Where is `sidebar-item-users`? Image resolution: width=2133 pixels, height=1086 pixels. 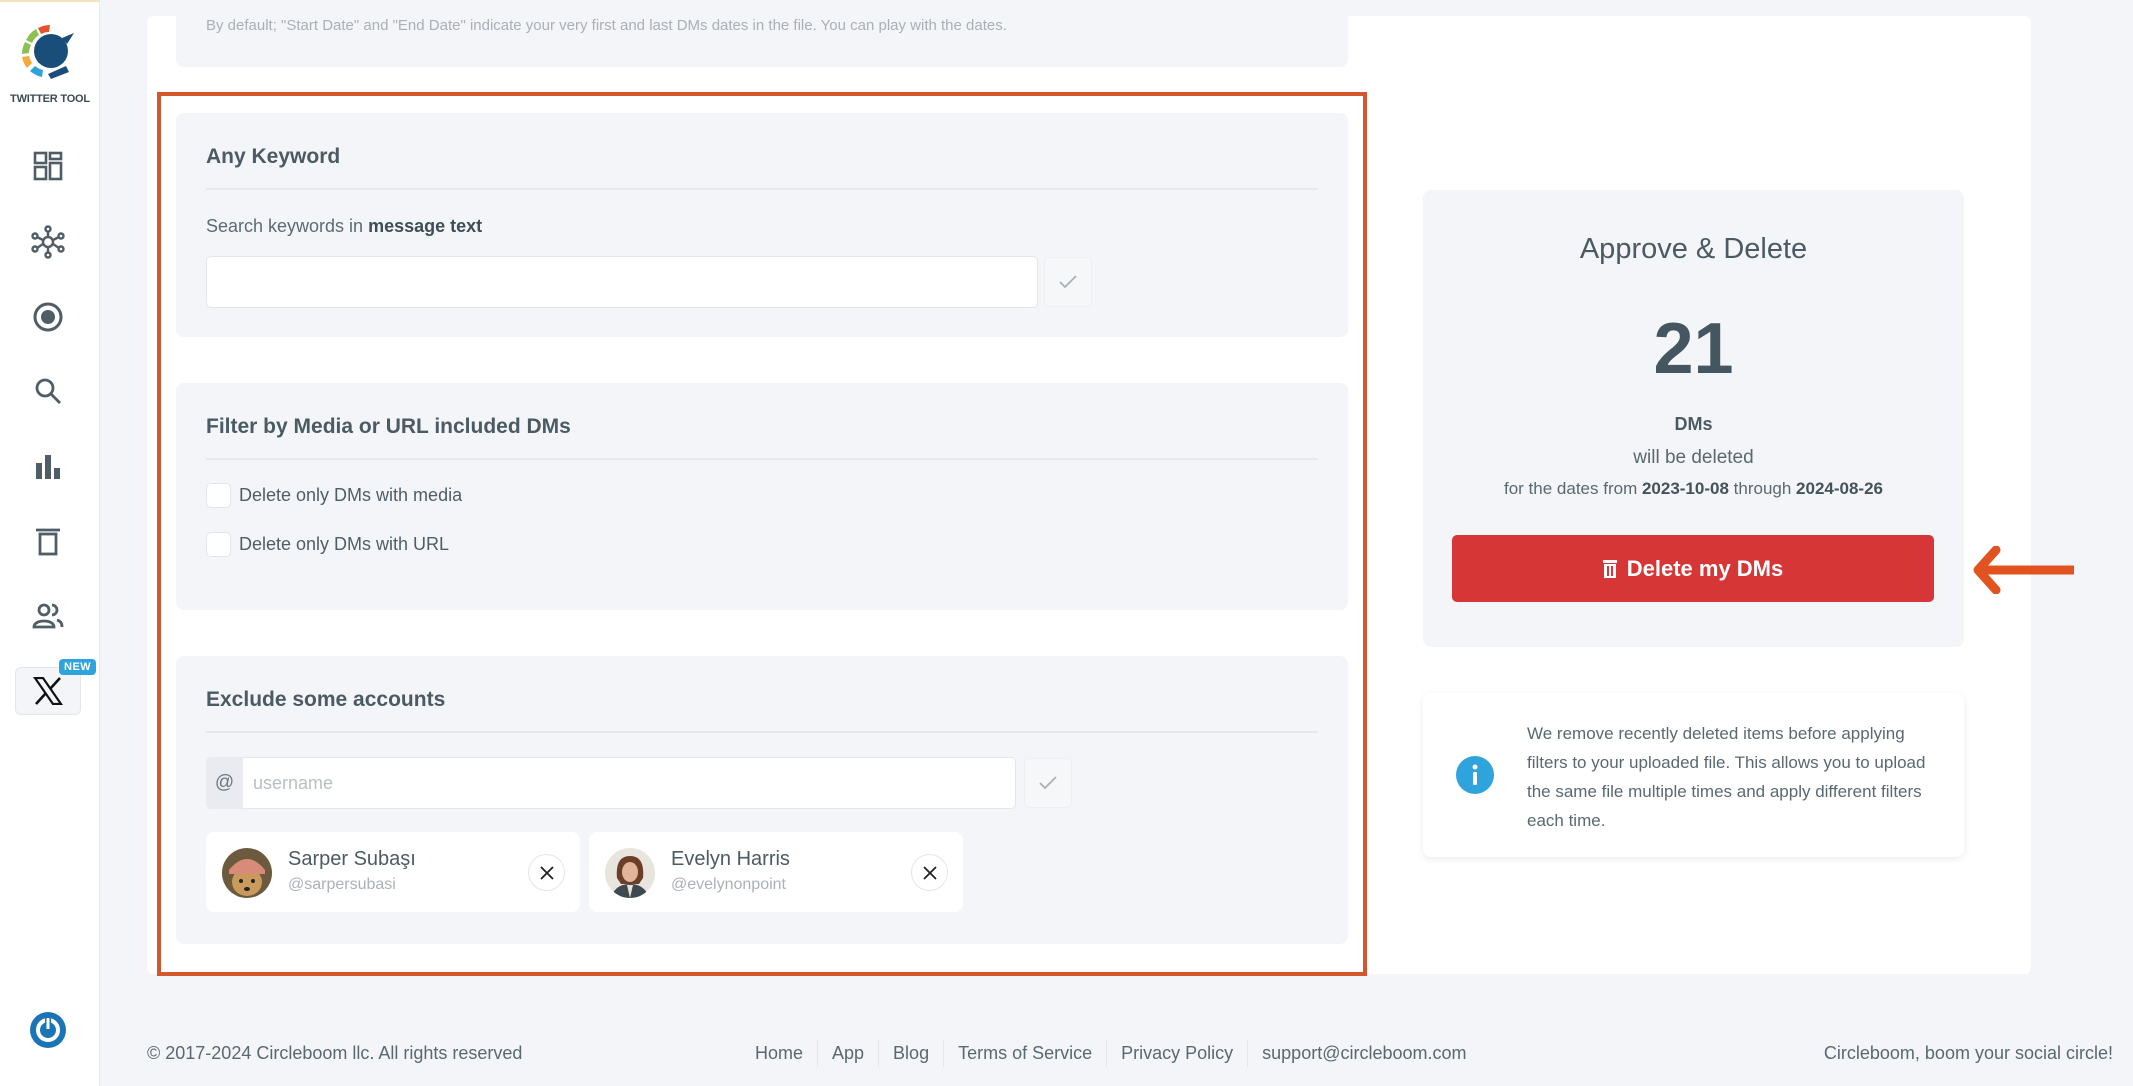
sidebar-item-users is located at coordinates (48, 616).